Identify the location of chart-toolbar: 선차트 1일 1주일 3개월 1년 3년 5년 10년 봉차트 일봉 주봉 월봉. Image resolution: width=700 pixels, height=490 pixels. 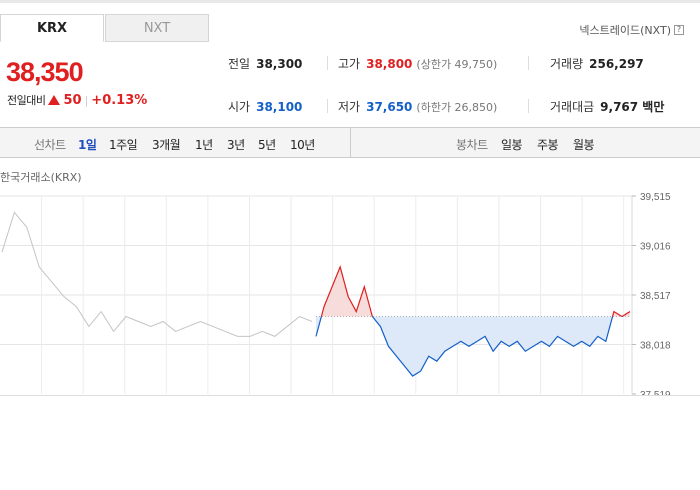
(350, 142).